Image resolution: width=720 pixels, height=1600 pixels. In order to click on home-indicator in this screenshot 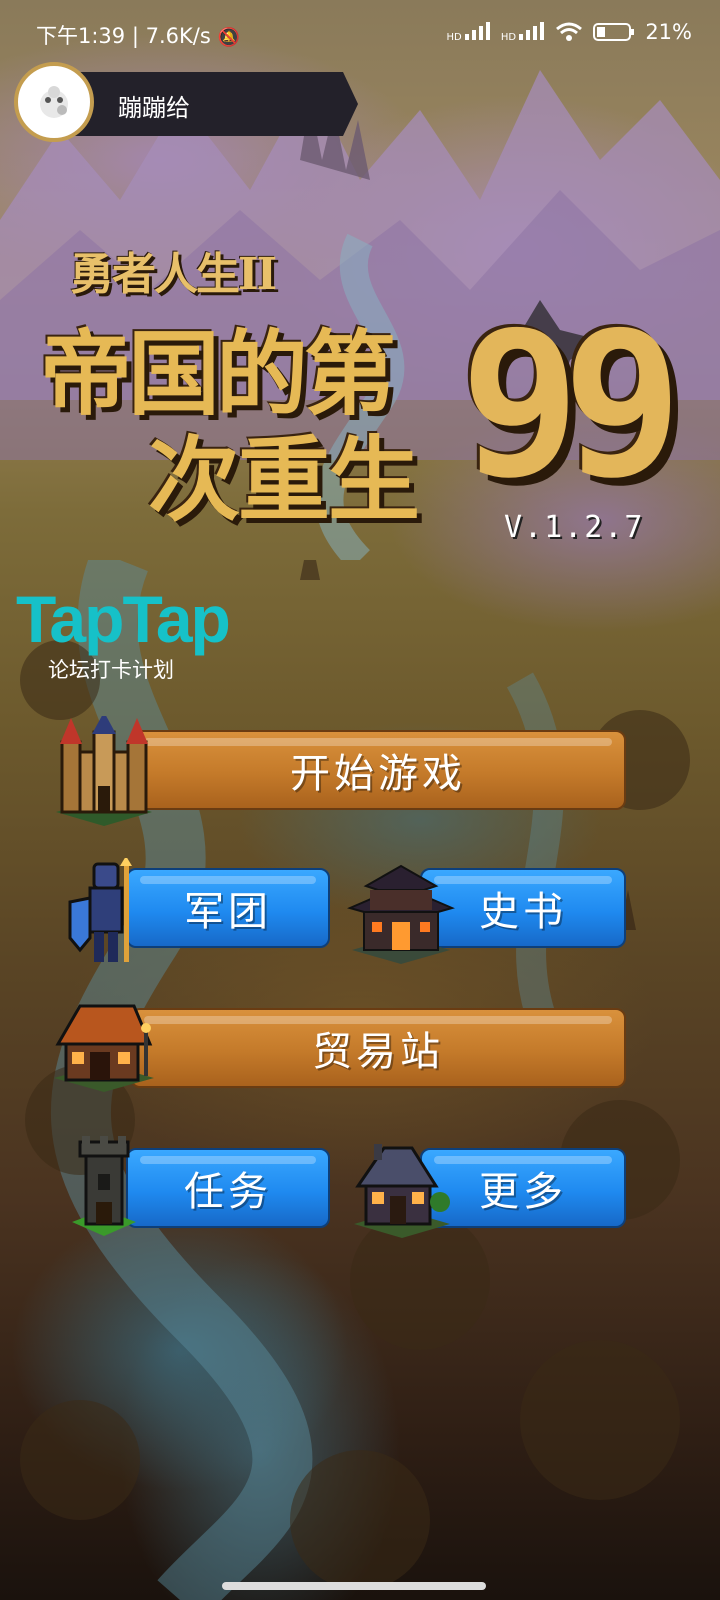, I will do `click(354, 1586)`.